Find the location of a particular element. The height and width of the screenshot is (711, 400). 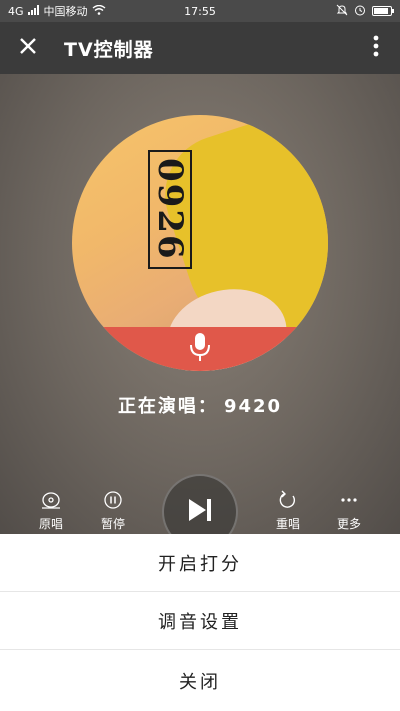

close-icon is located at coordinates (28, 48).